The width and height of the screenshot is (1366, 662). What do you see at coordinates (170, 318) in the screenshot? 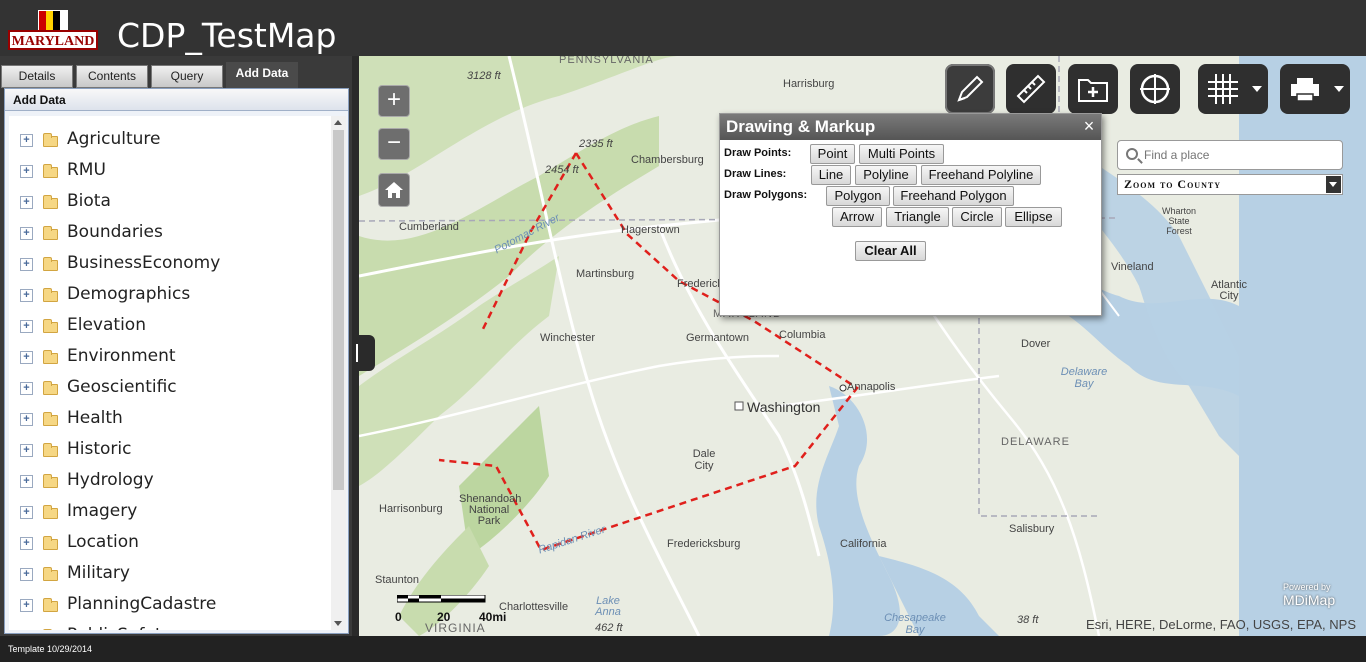
I see `tree-item: + Elevation` at bounding box center [170, 318].